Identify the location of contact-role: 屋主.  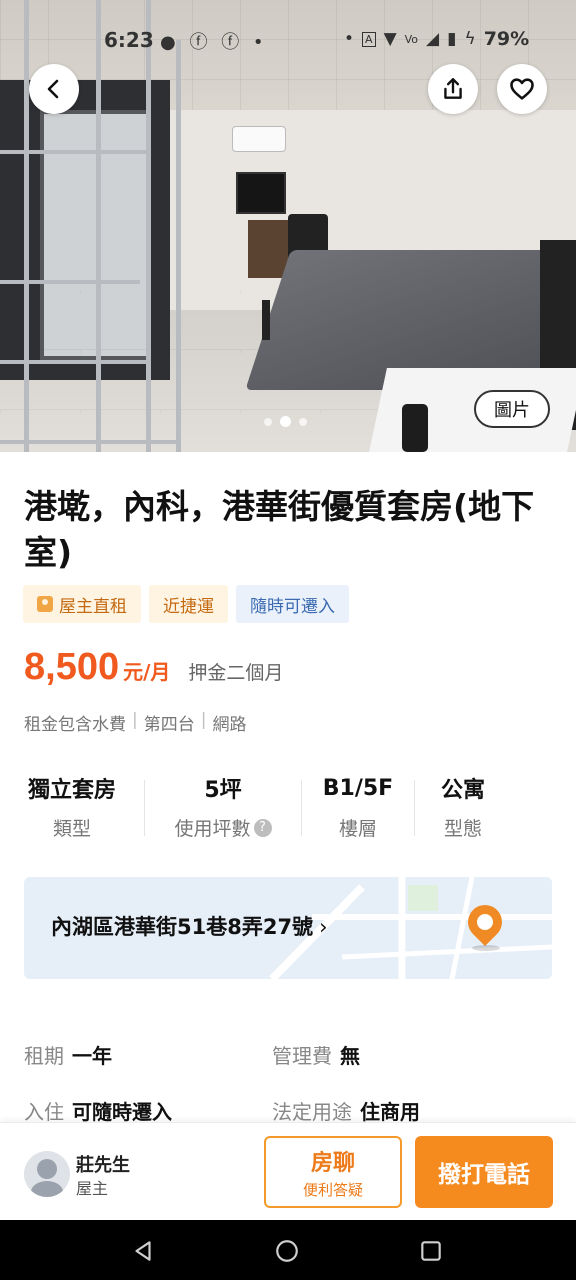
(92, 1188).